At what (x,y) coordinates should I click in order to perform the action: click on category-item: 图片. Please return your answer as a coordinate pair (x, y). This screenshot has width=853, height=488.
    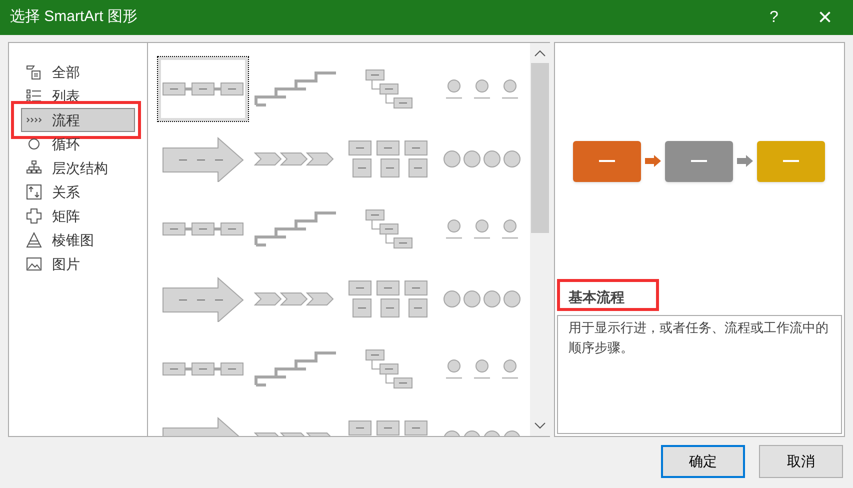
    Looking at the image, I should click on (78, 264).